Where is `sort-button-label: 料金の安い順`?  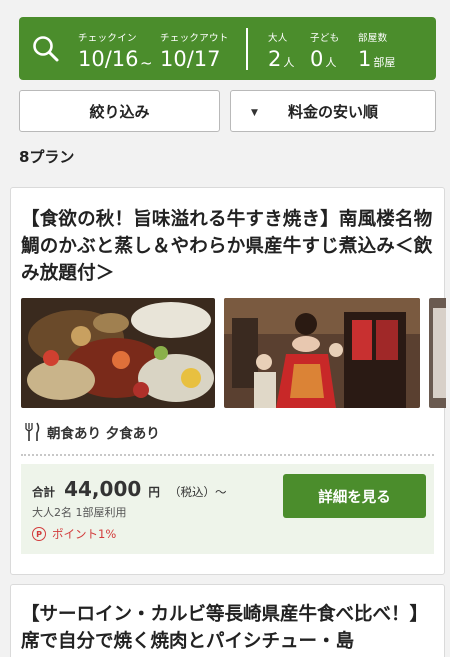 sort-button-label: 料金の安い順 is located at coordinates (332, 111).